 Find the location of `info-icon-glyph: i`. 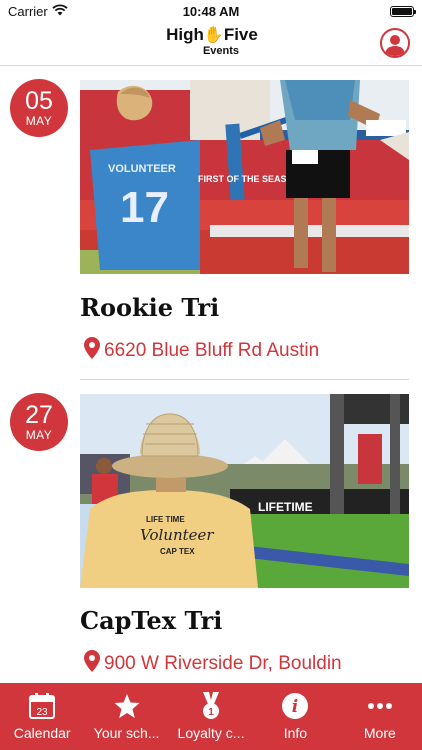

info-icon-glyph: i is located at coordinates (295, 707).